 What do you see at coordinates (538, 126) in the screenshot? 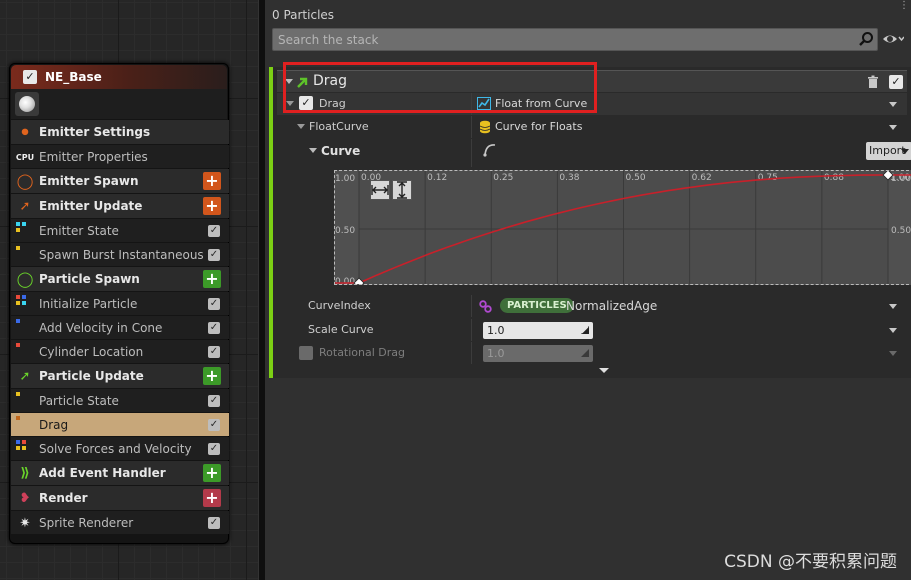
I see `floatcurve-value: Curve for Floats` at bounding box center [538, 126].